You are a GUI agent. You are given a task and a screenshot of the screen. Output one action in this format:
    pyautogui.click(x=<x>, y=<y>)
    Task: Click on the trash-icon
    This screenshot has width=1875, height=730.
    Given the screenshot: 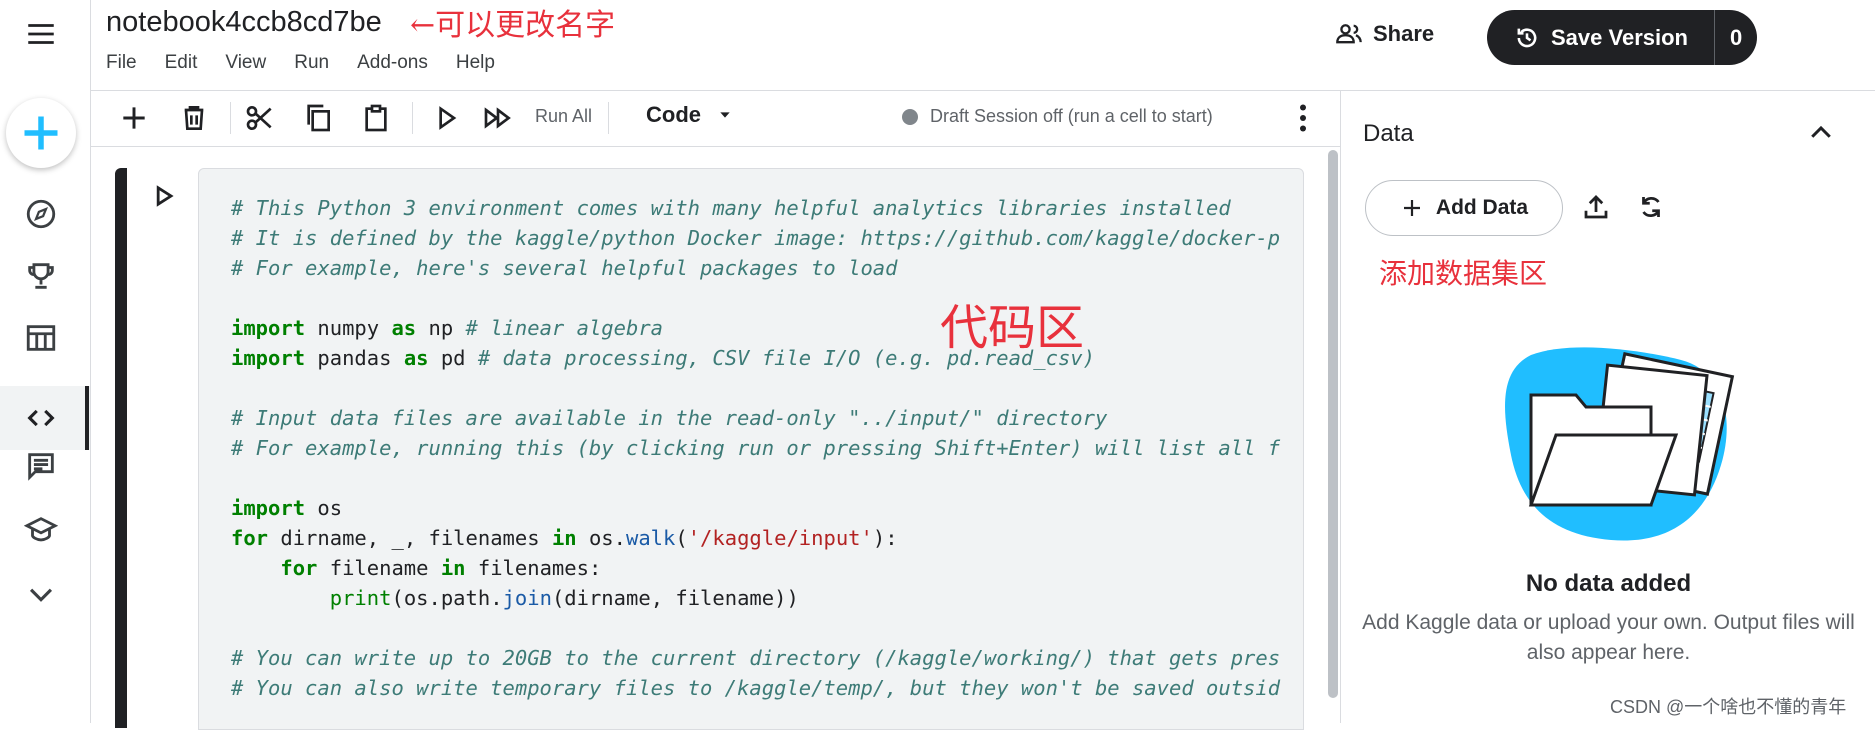 What is the action you would take?
    pyautogui.click(x=194, y=118)
    